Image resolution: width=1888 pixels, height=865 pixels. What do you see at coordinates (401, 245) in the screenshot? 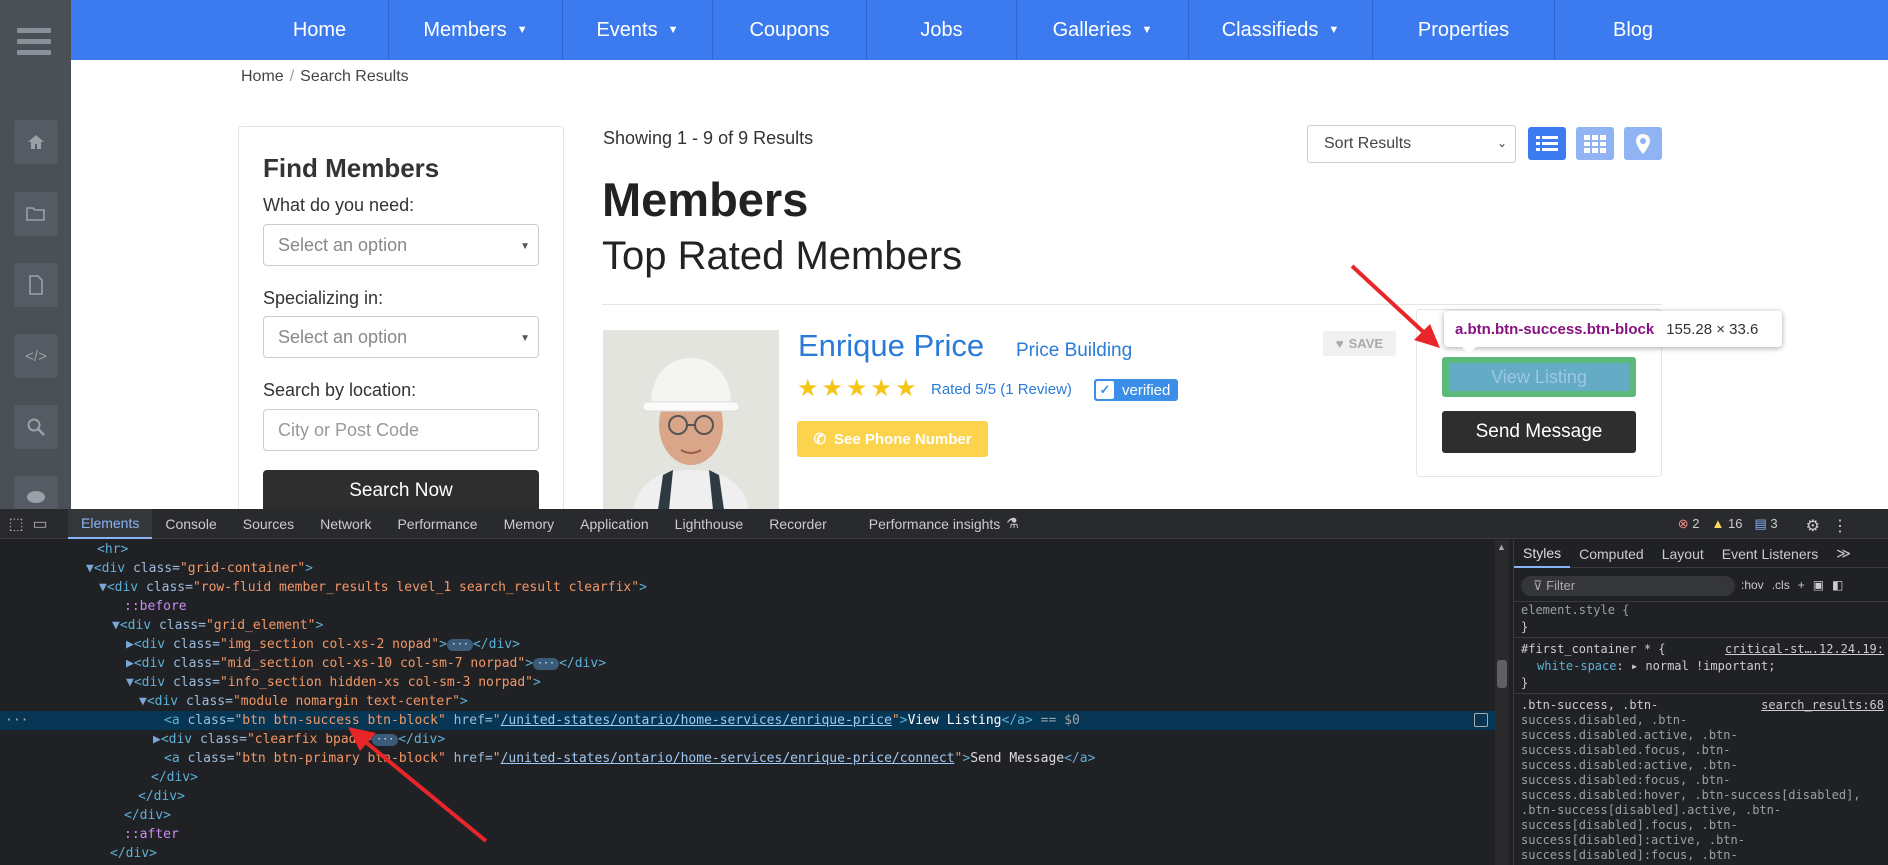
I see `need-select: Select an option ▼` at bounding box center [401, 245].